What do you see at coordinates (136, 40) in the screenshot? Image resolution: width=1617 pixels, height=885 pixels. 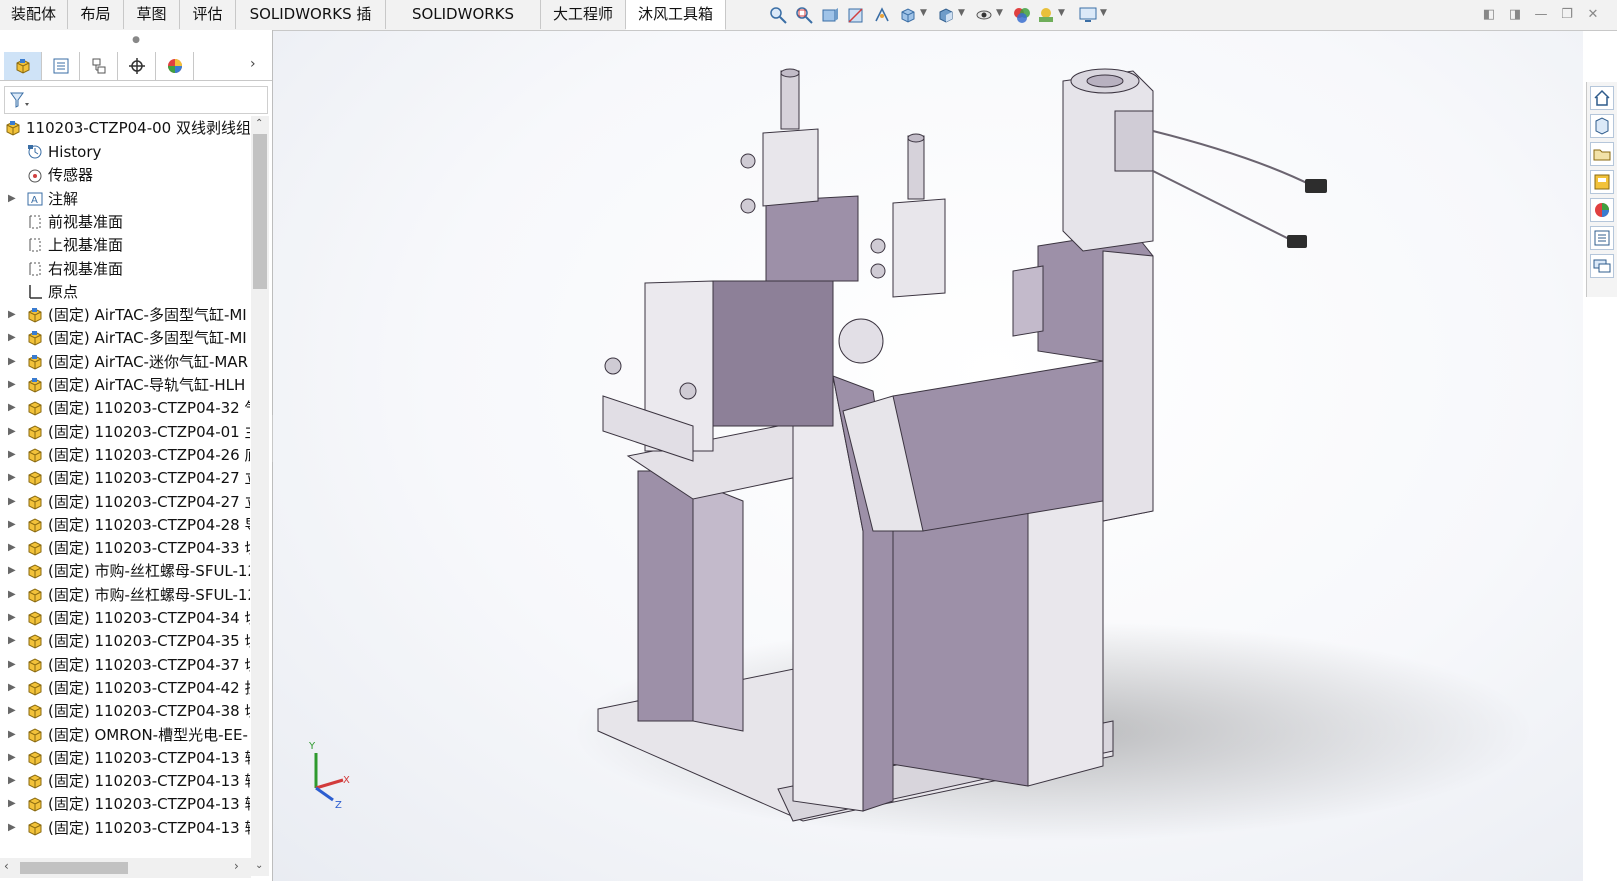 I see `panel-grip-icon: ●` at bounding box center [136, 40].